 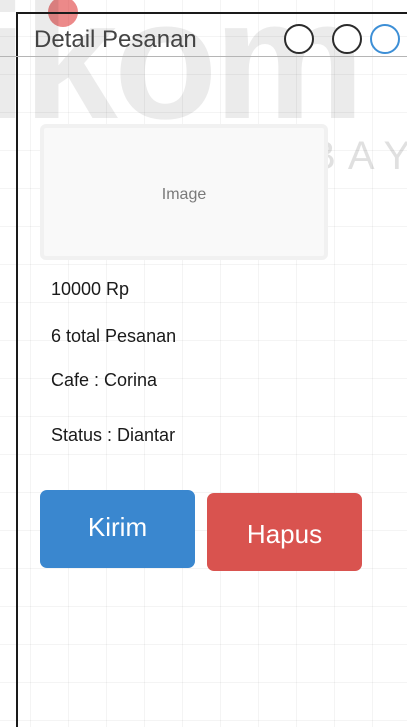 What do you see at coordinates (90, 289) in the screenshot?
I see `price-text: 10000 Rp` at bounding box center [90, 289].